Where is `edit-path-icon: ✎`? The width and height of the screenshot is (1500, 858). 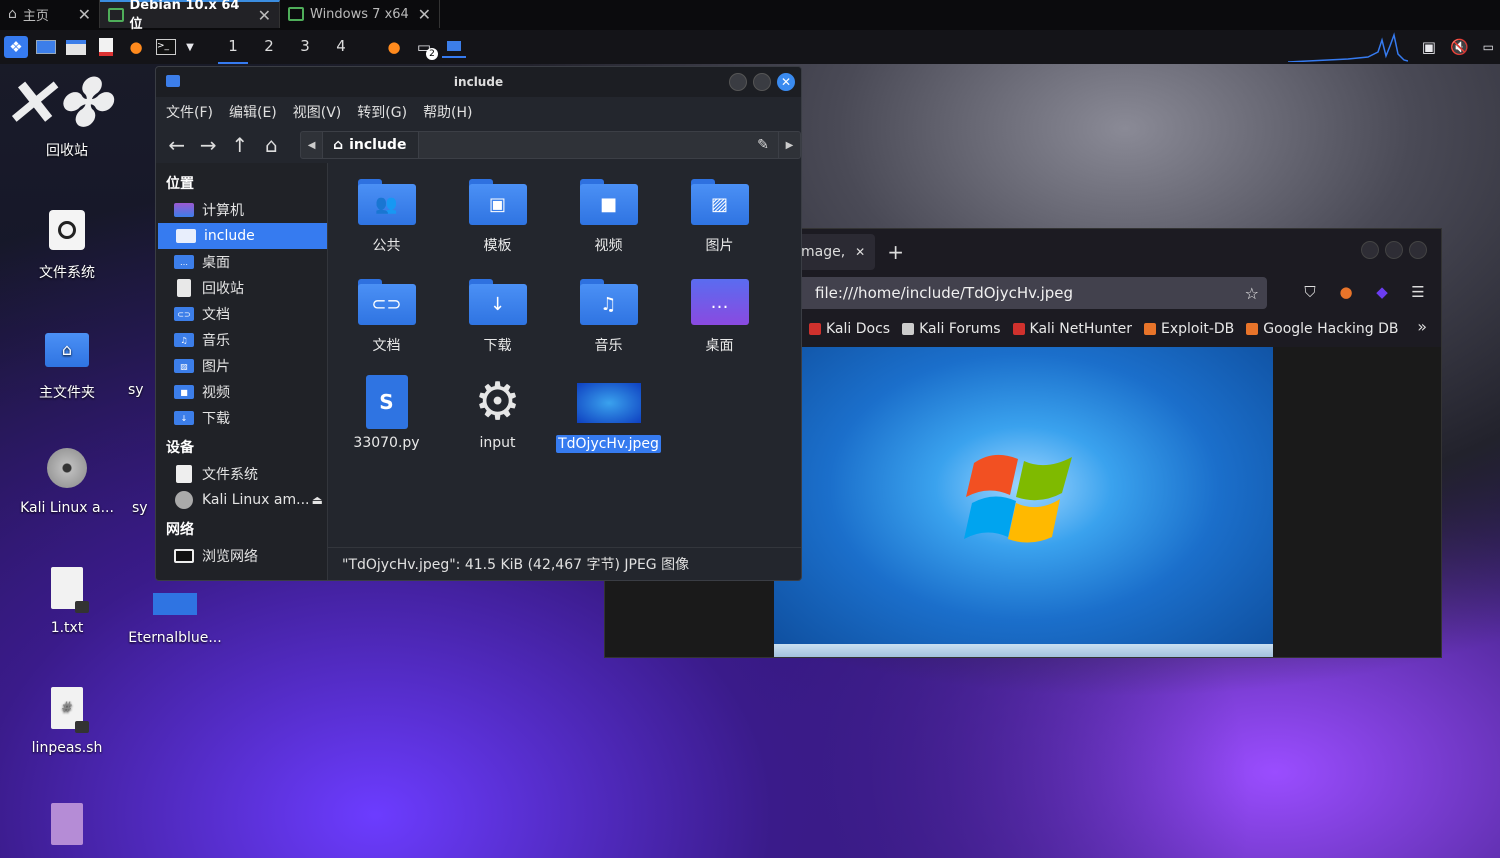
edit-path-icon: ✎ is located at coordinates (763, 145).